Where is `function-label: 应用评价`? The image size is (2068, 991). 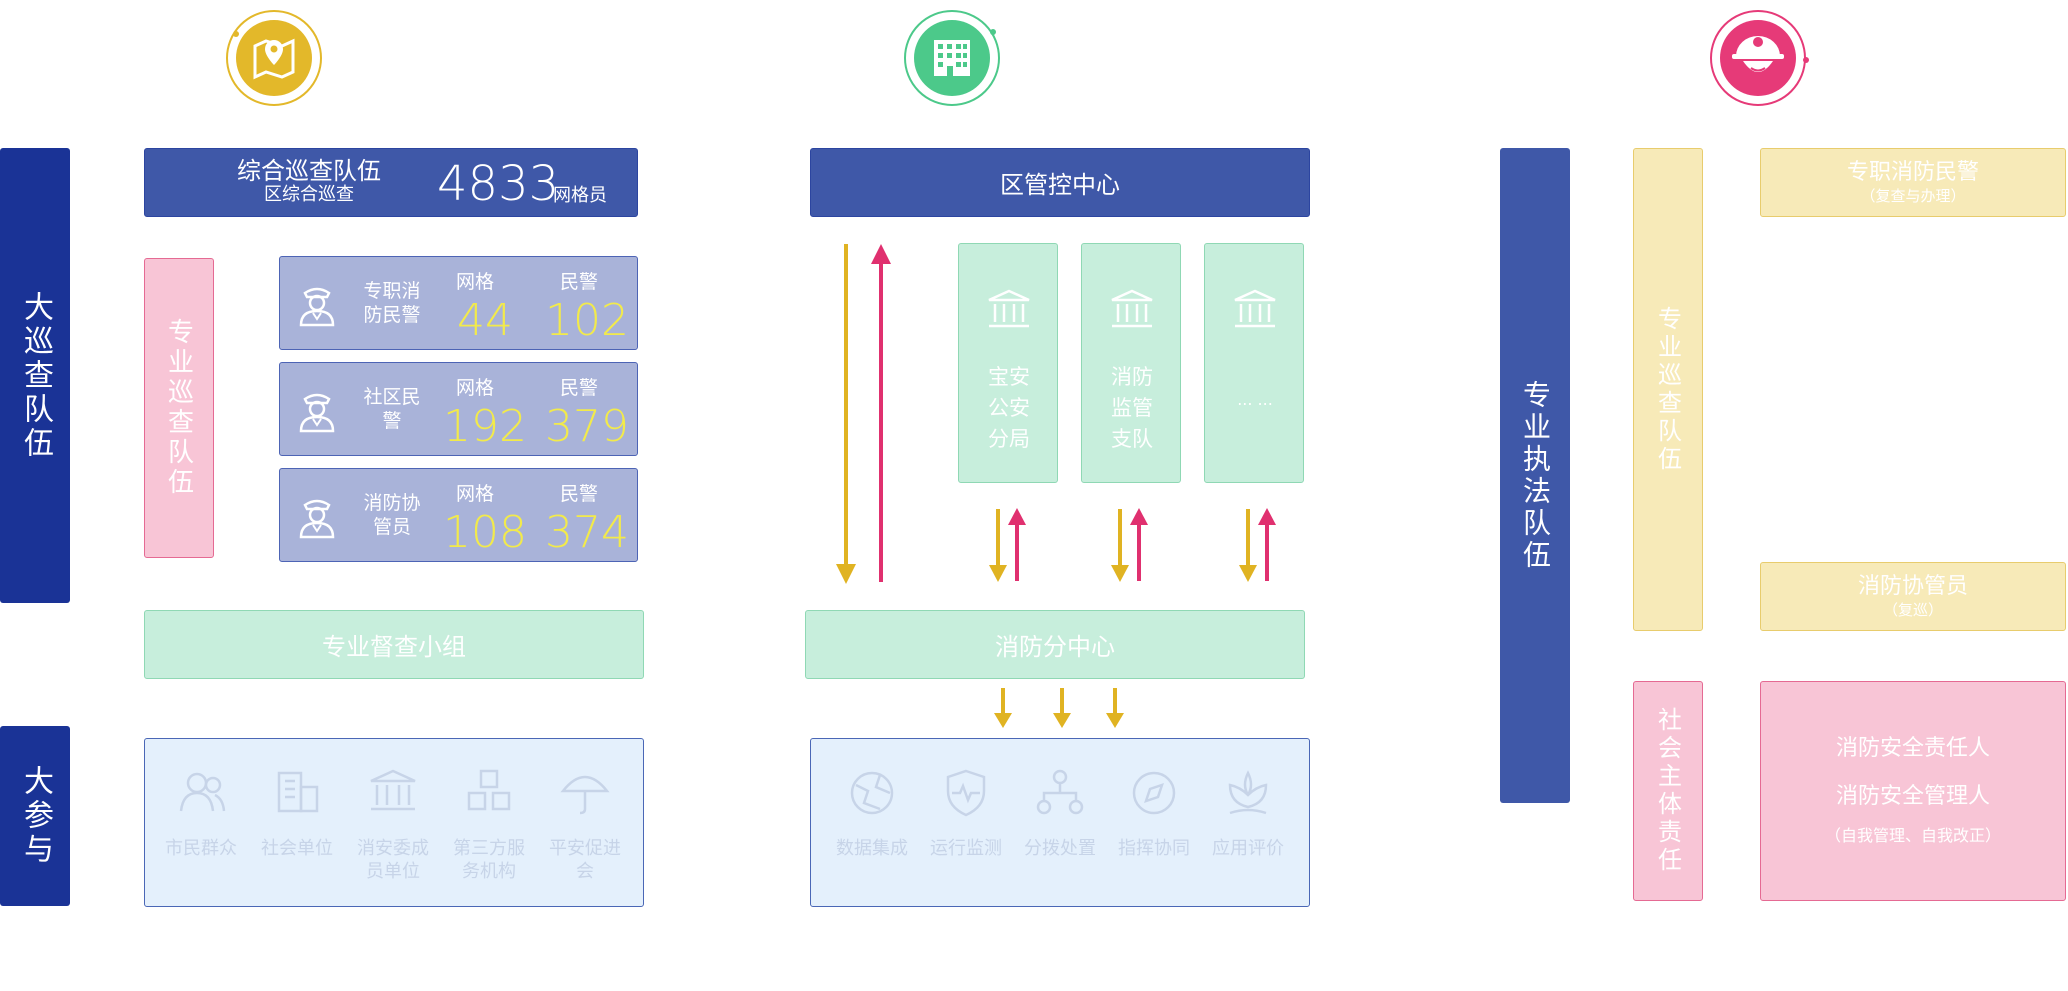
function-label: 应用评价 is located at coordinates (1248, 848).